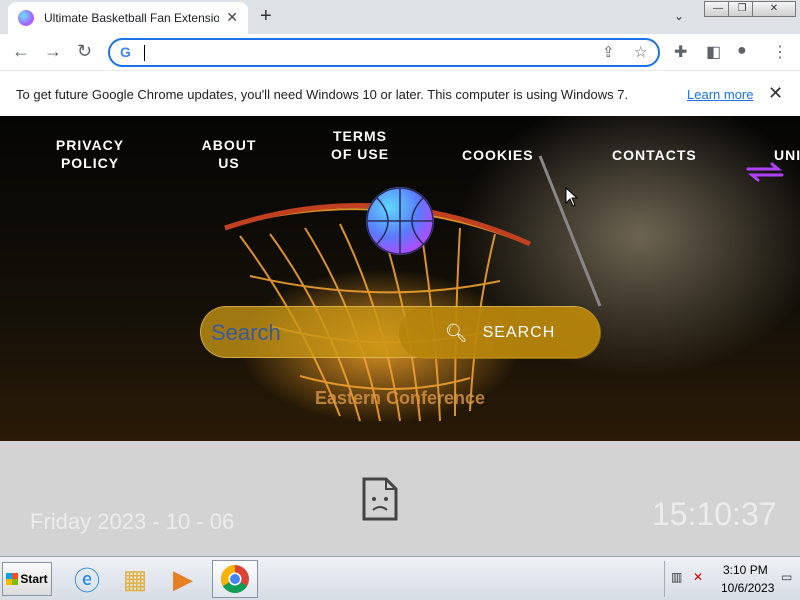 This screenshot has height=600, width=800. What do you see at coordinates (400, 578) in the screenshot?
I see `windows-taskbar: Start ⓔ ▦ ▶ ▥ ✕ 3:10 PM 10/6/2023 ▭` at bounding box center [400, 578].